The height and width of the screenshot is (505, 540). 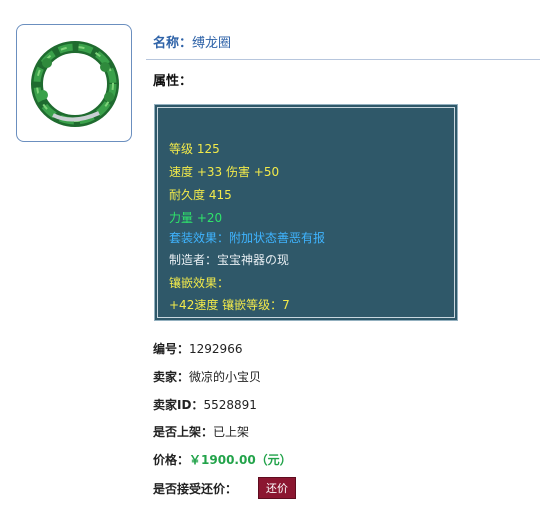 I want to click on id-value: 1292966, so click(x=216, y=349).